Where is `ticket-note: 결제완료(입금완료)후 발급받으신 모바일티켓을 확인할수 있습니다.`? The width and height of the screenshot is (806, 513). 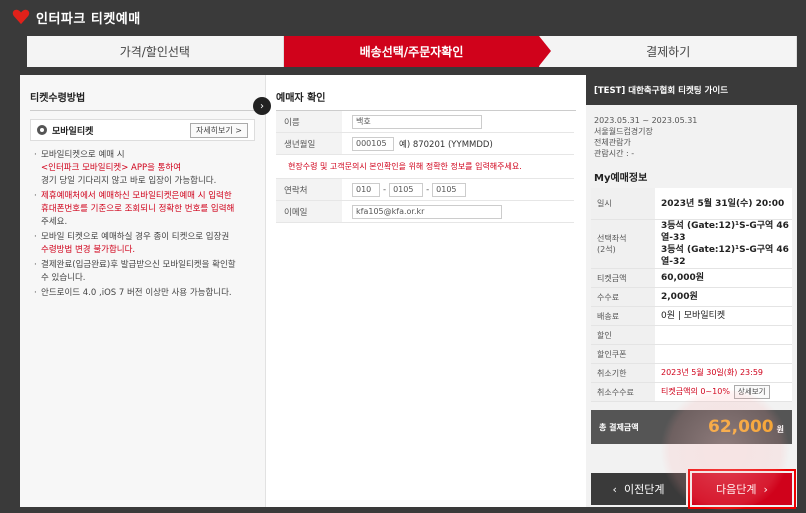
ticket-note: 결제완료(입금완료)후 발급받으신 모바일티켓을 확인할수 있습니다. is located at coordinates (144, 272).